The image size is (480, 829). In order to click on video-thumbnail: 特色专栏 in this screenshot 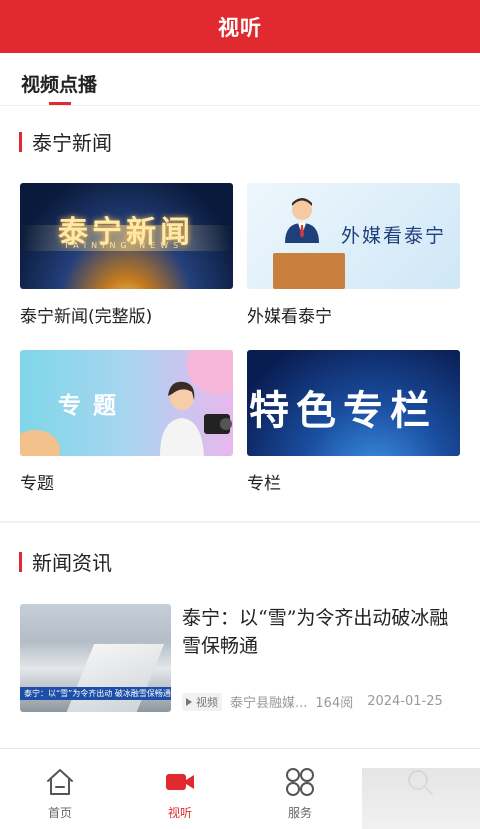, I will do `click(353, 403)`.